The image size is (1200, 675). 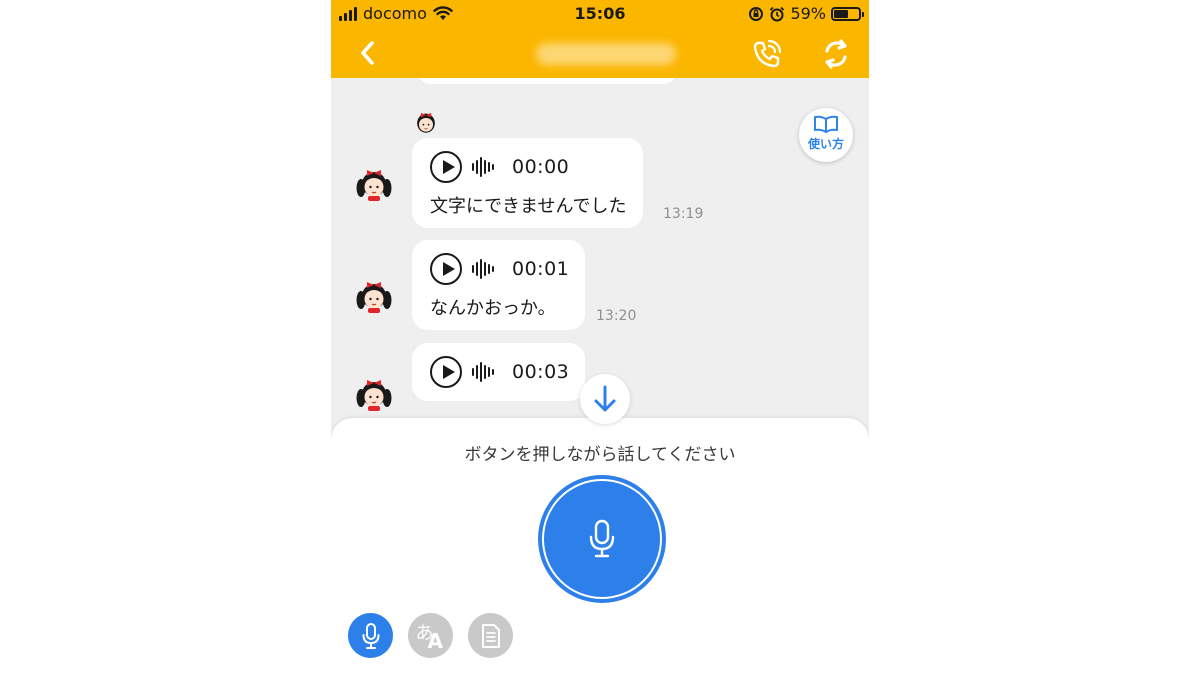 What do you see at coordinates (368, 53) in the screenshot?
I see `chevron-left-icon` at bounding box center [368, 53].